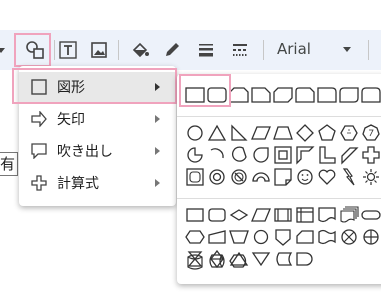 The image size is (381, 293). Describe the element at coordinates (39, 183) in the screenshot. I see `plus-icon` at that location.